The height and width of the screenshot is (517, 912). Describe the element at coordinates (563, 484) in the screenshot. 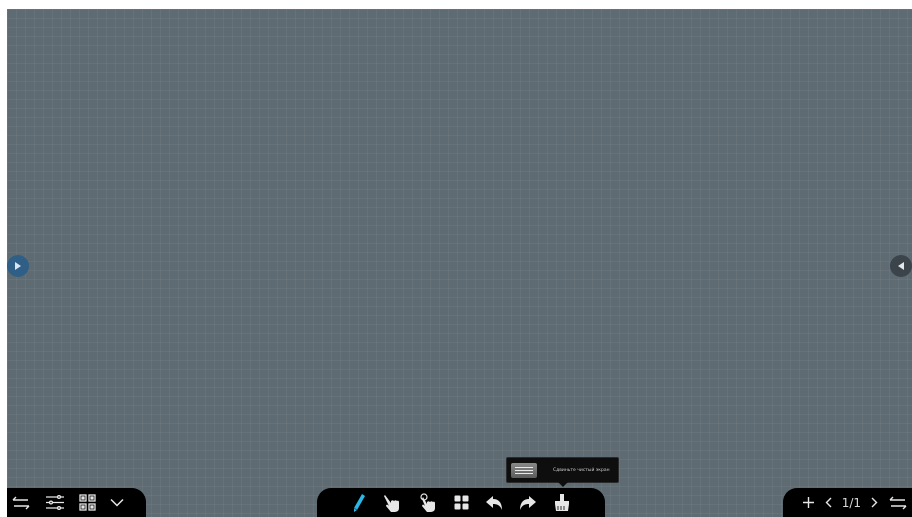

I see `popup-arrow` at that location.